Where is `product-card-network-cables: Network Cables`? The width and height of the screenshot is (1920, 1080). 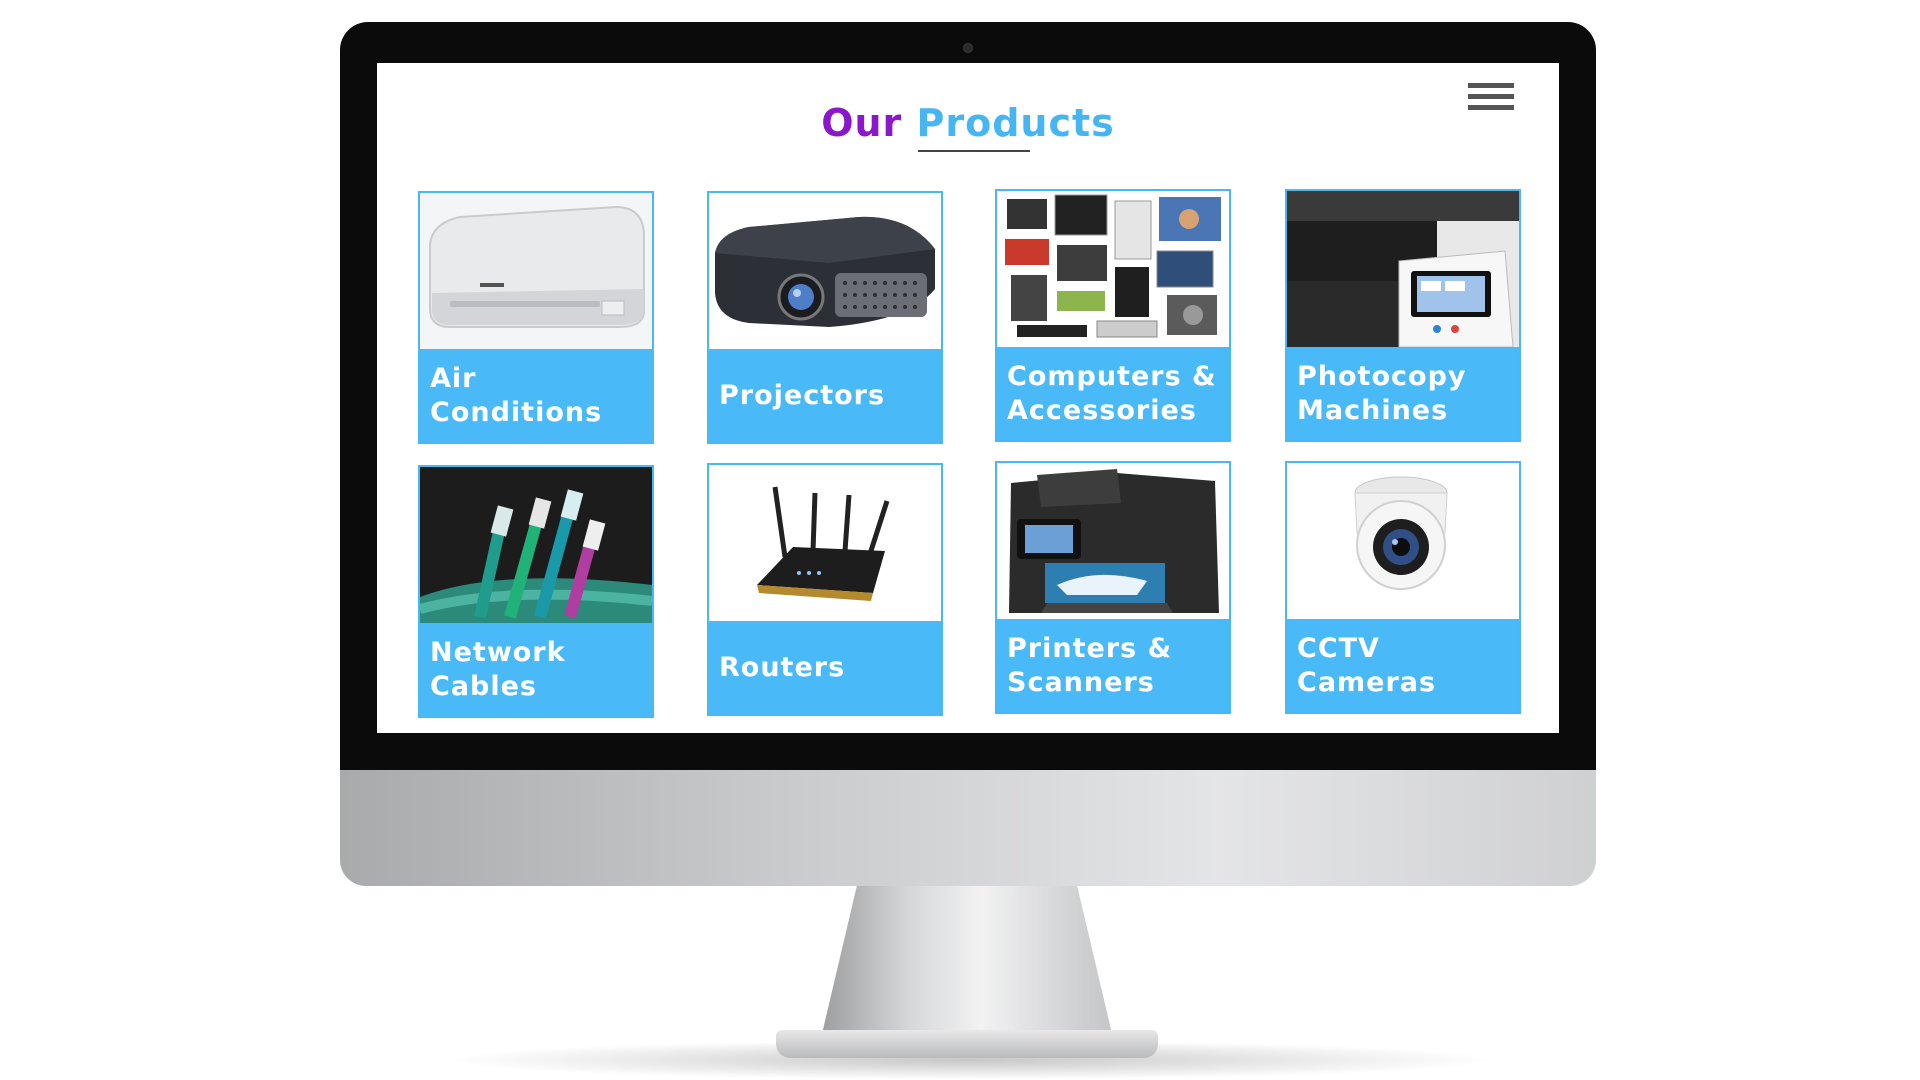
product-card-network-cables: Network Cables is located at coordinates (536, 591).